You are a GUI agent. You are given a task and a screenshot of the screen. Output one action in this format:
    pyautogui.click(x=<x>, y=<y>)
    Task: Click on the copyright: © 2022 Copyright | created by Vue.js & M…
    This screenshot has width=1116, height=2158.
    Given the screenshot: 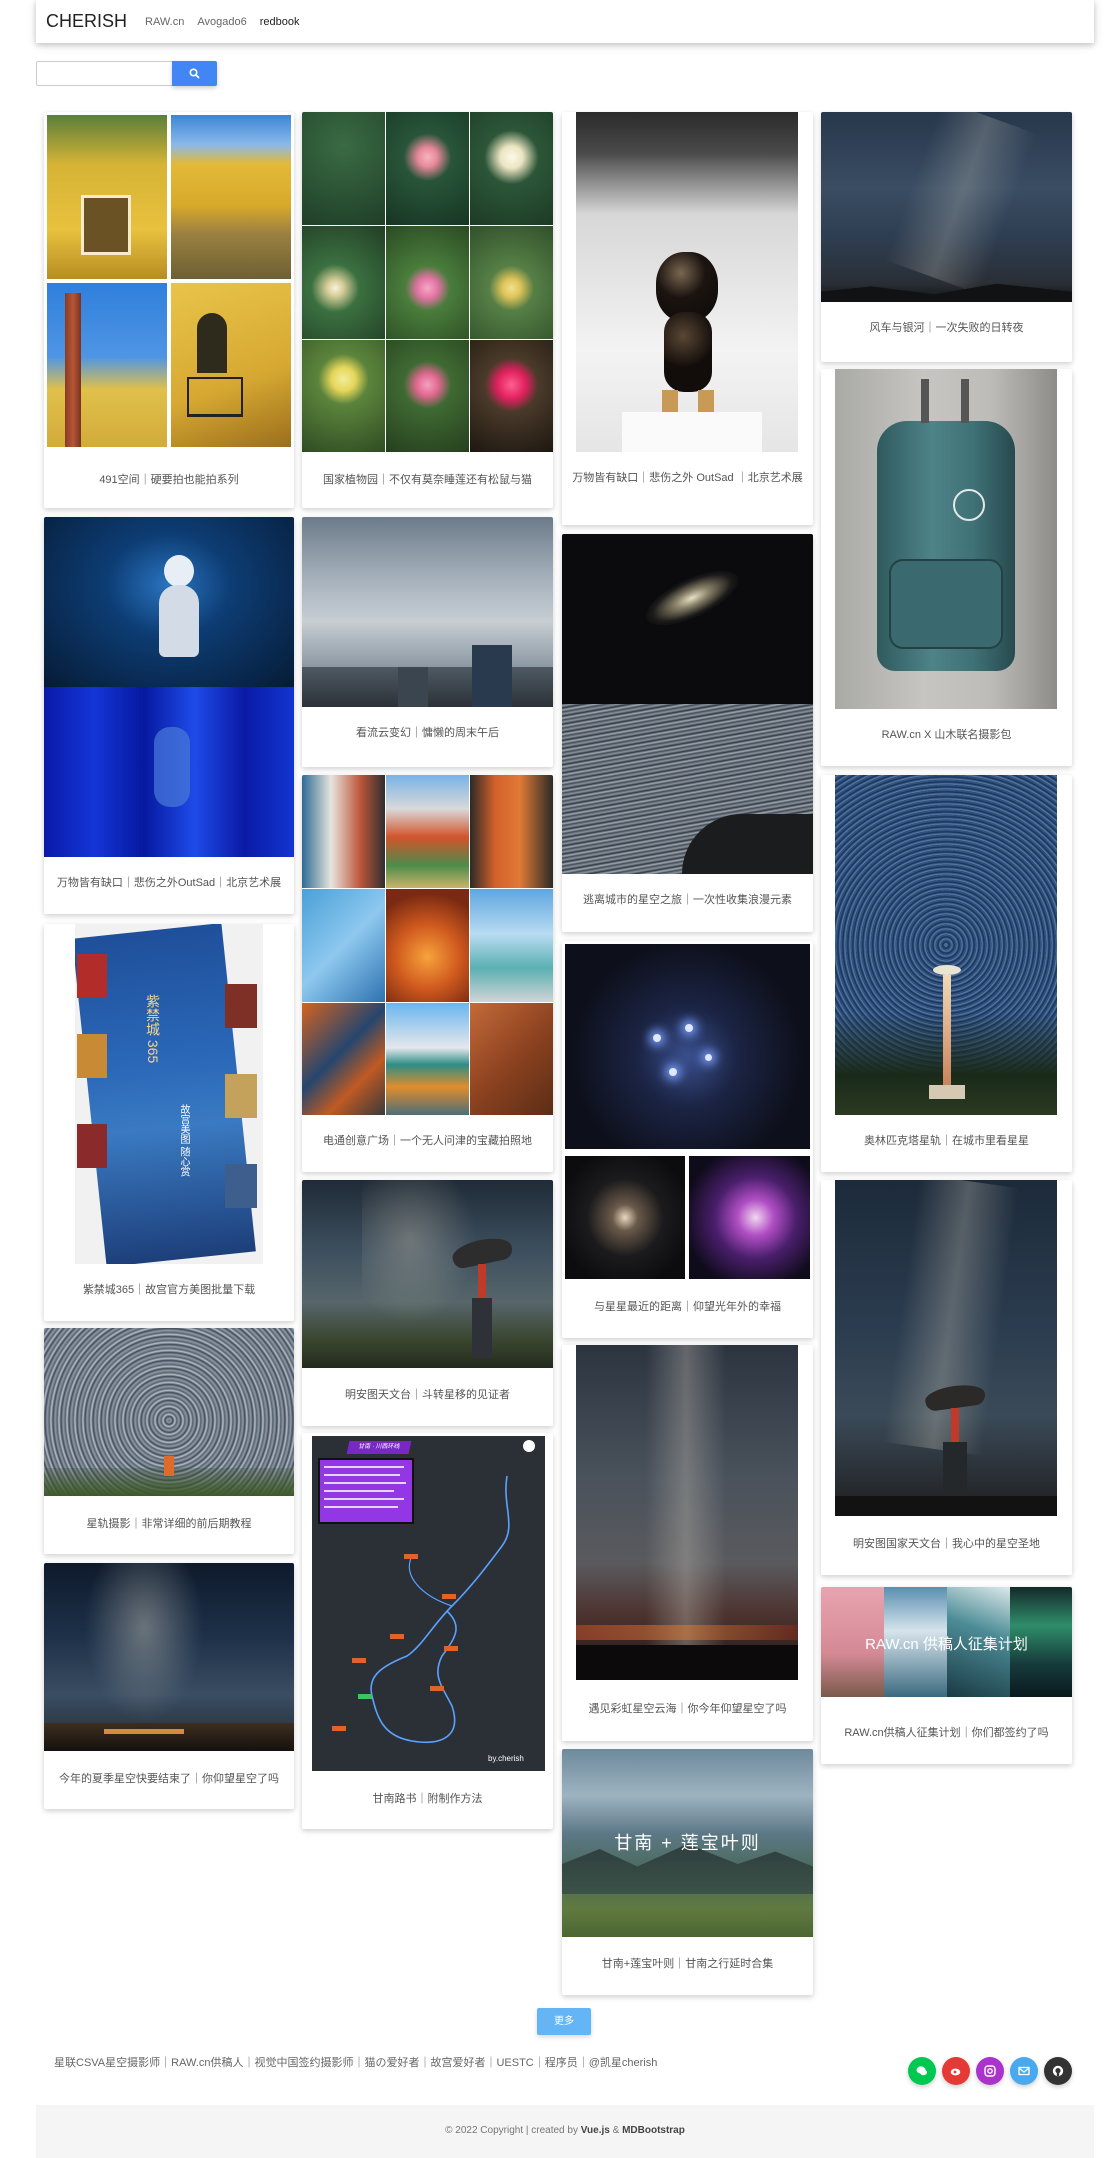 What is the action you would take?
    pyautogui.click(x=565, y=2130)
    